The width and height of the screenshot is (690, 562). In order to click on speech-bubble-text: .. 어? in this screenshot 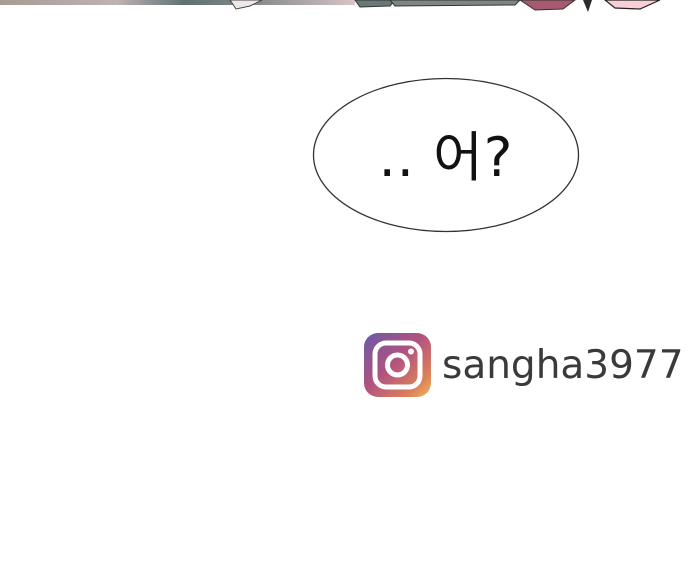, I will do `click(446, 157)`.